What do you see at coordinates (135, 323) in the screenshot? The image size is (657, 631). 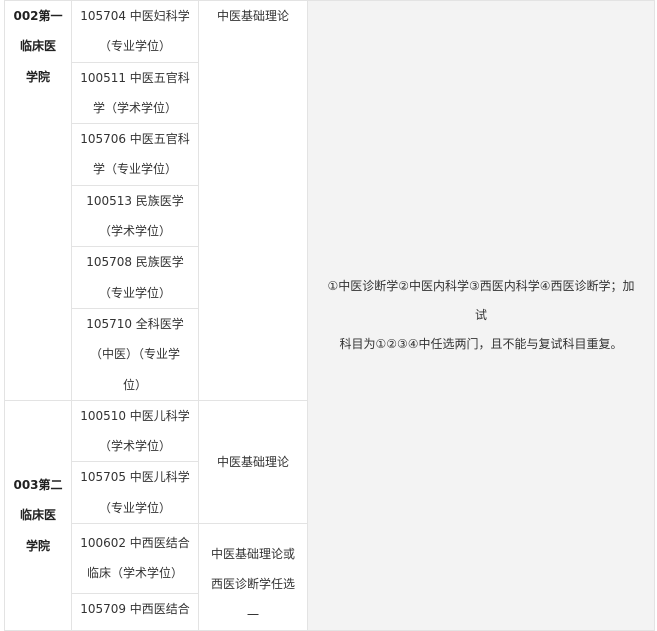 I see `major-name: 105710 全科医学` at bounding box center [135, 323].